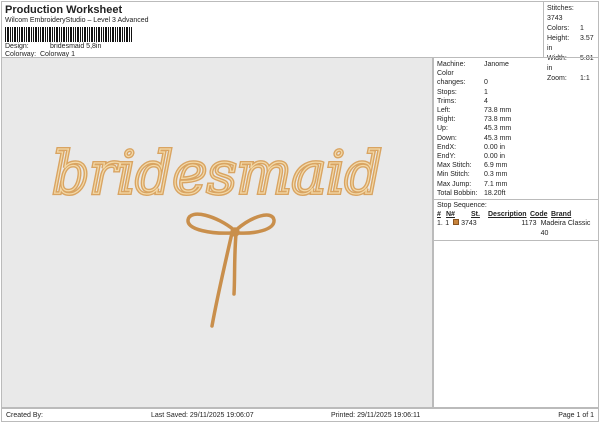 This screenshot has width=600, height=424. I want to click on stat-label: Colors:, so click(558, 28).